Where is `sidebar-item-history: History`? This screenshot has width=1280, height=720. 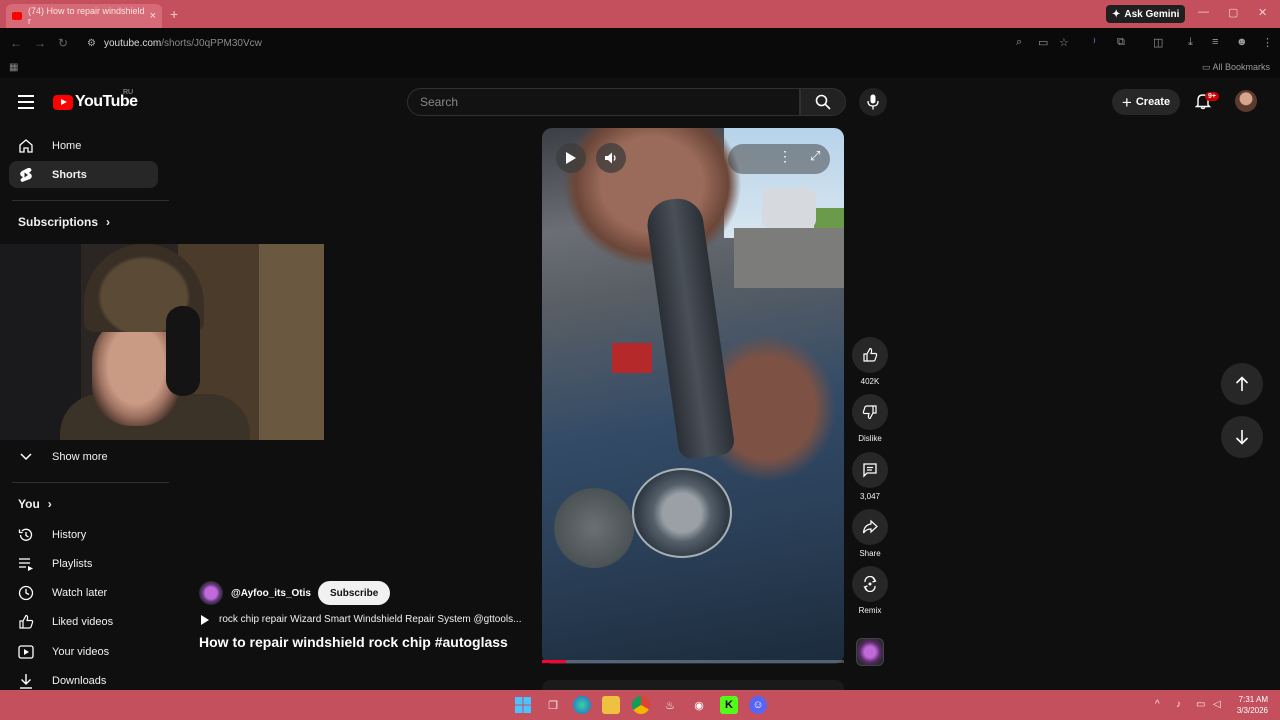
sidebar-item-history: History is located at coordinates (83, 534).